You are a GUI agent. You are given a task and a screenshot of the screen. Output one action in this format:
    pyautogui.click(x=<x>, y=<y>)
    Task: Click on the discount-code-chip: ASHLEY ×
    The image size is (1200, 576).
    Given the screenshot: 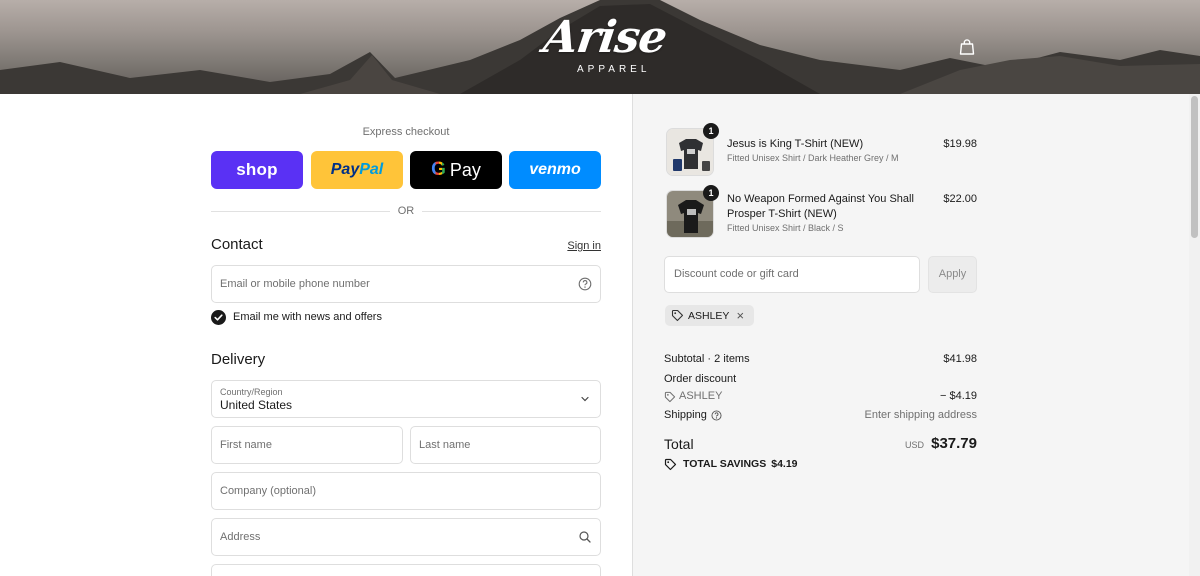 What is the action you would take?
    pyautogui.click(x=709, y=315)
    